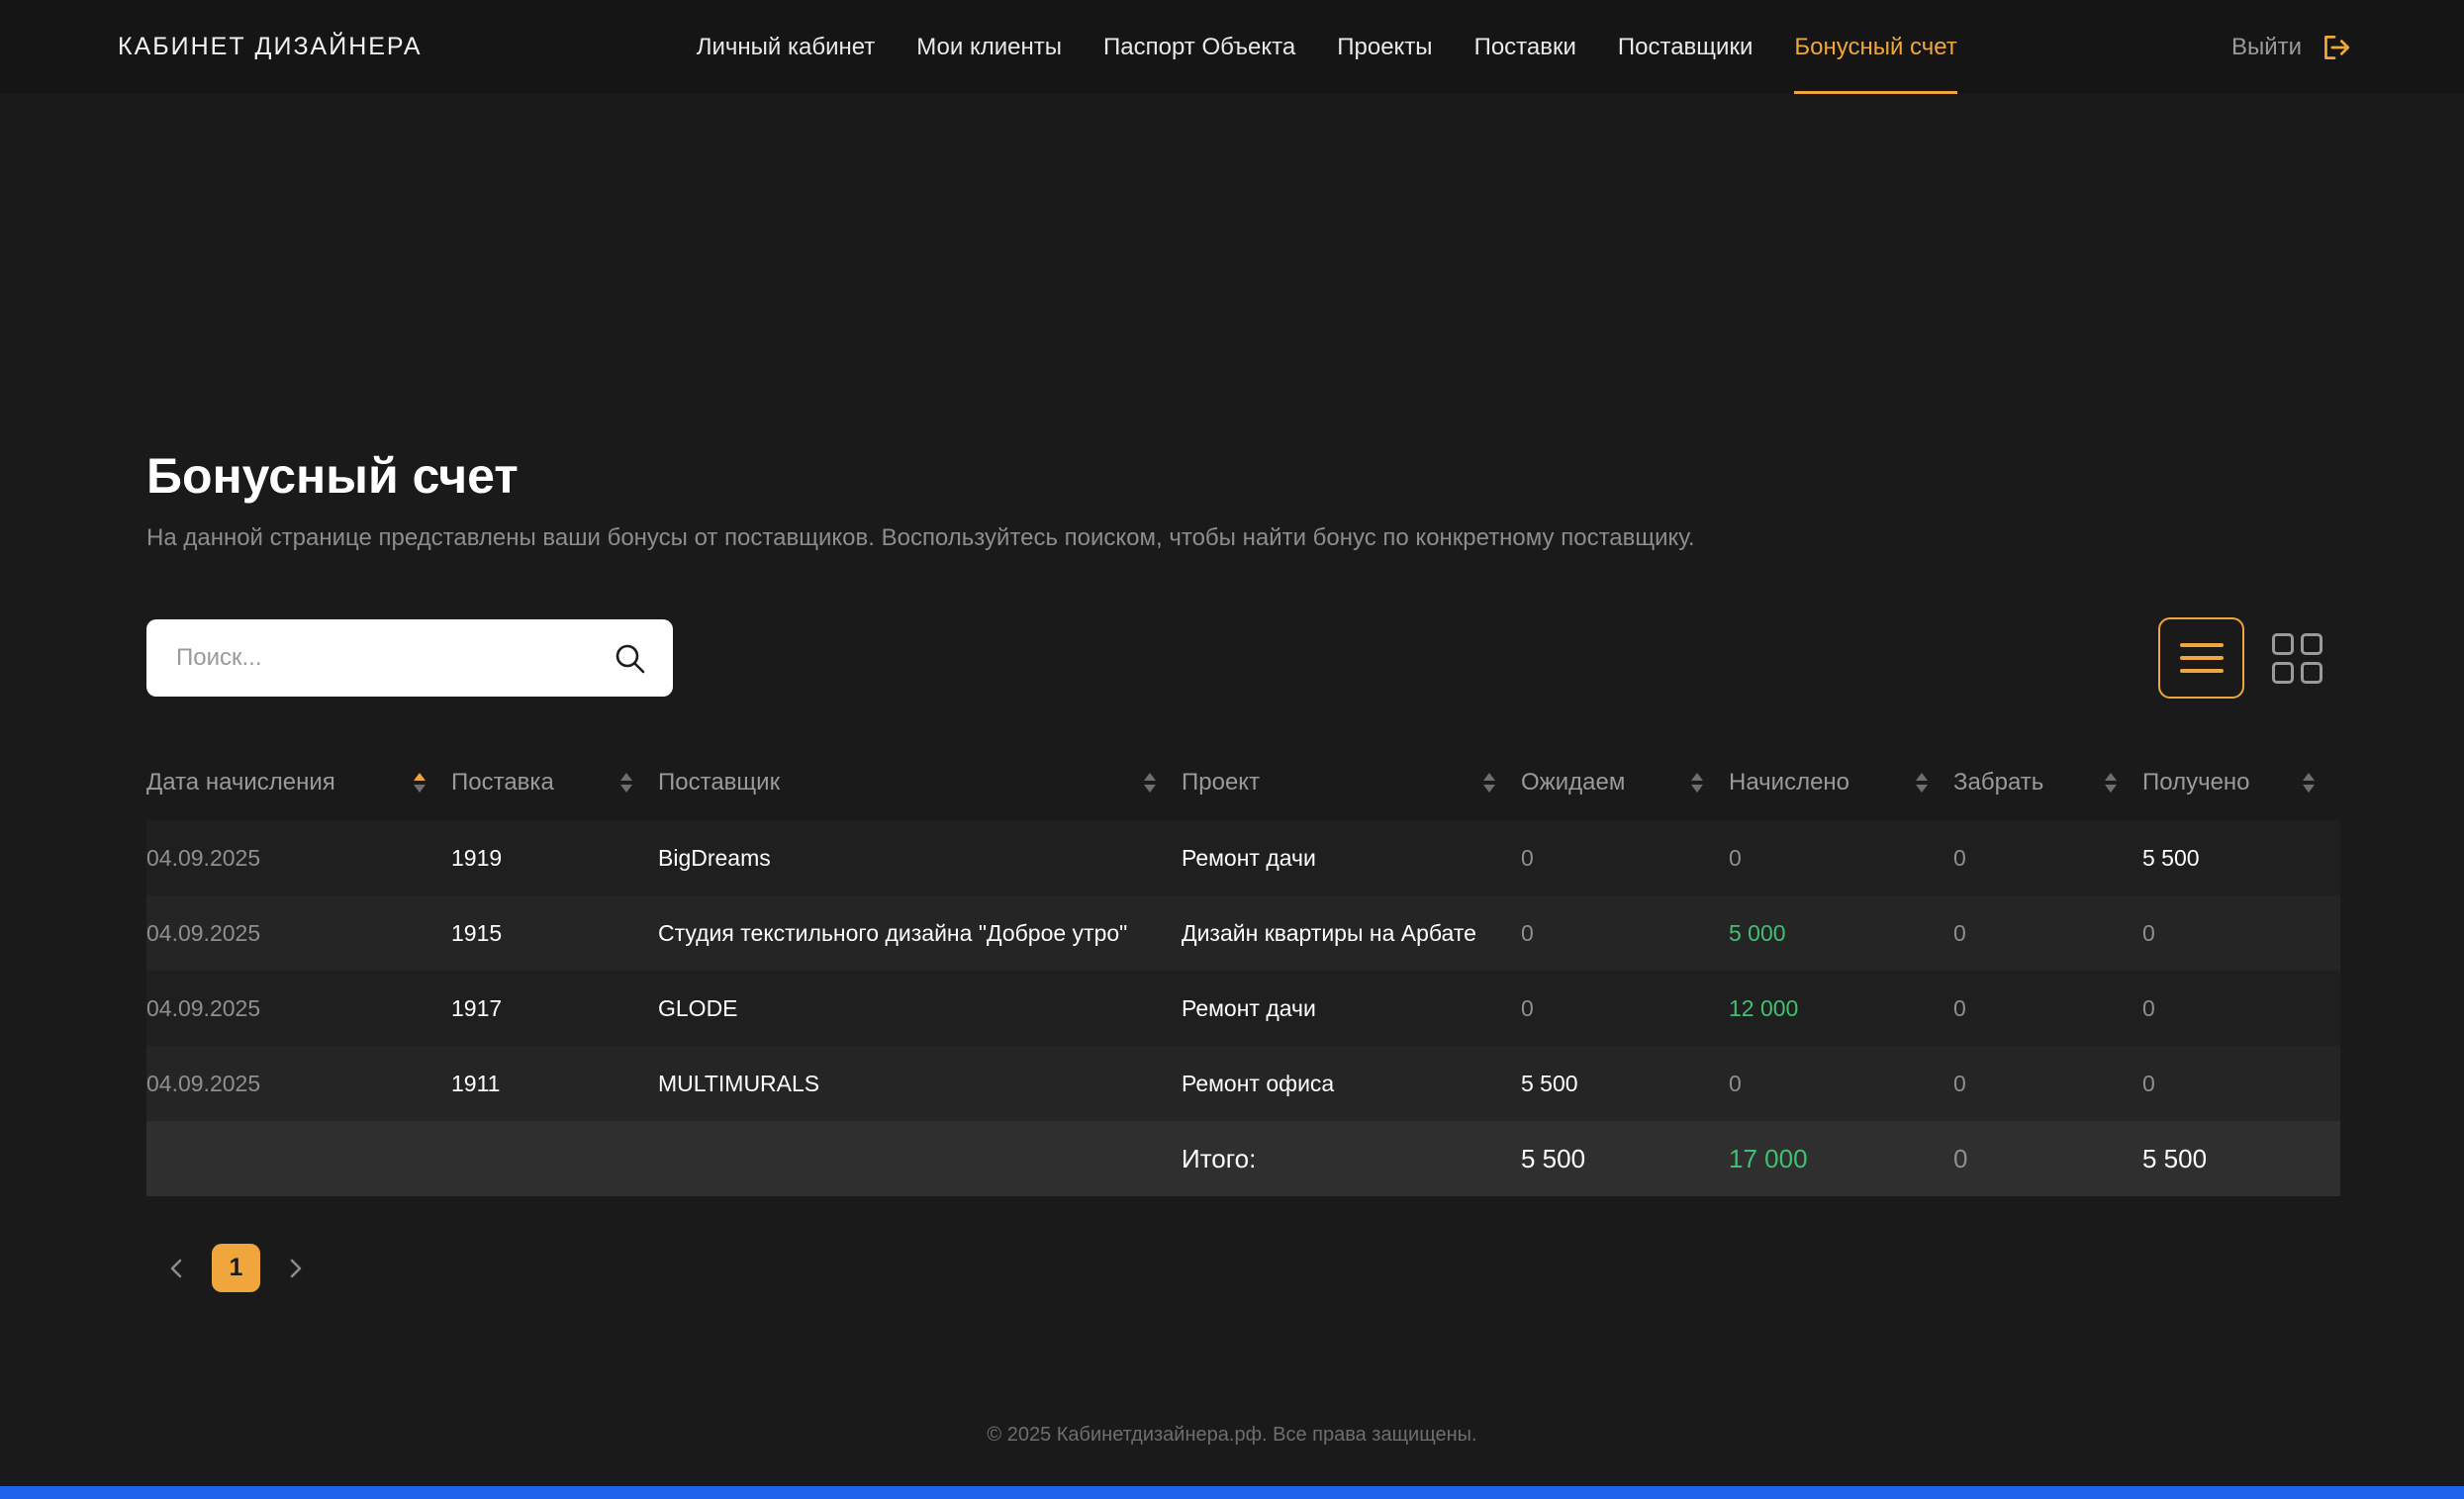 The height and width of the screenshot is (1499, 2464). What do you see at coordinates (1220, 1158) in the screenshot?
I see `totals-label: Итого:` at bounding box center [1220, 1158].